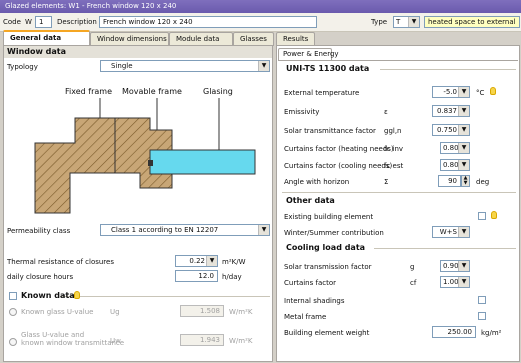 The image size is (521, 363). I want to click on emissivity-label: Emissivity, so click(302, 112).